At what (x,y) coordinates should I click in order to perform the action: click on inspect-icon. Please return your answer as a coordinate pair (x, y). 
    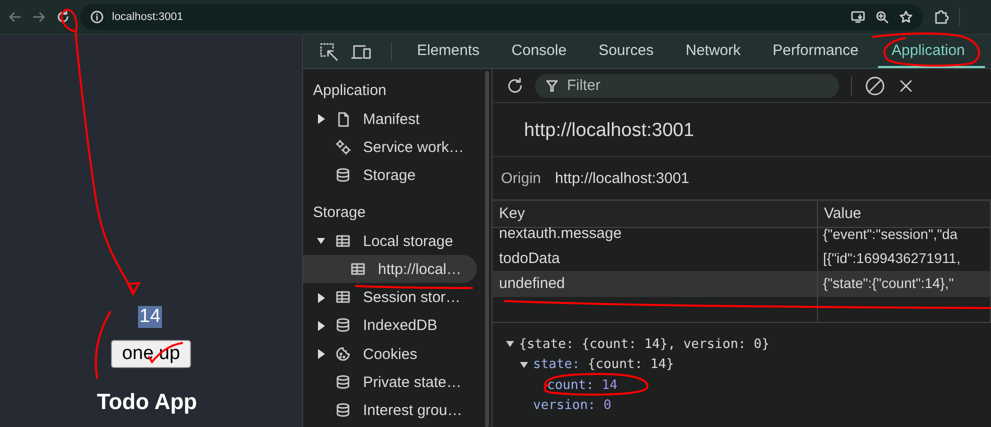
    Looking at the image, I should click on (329, 52).